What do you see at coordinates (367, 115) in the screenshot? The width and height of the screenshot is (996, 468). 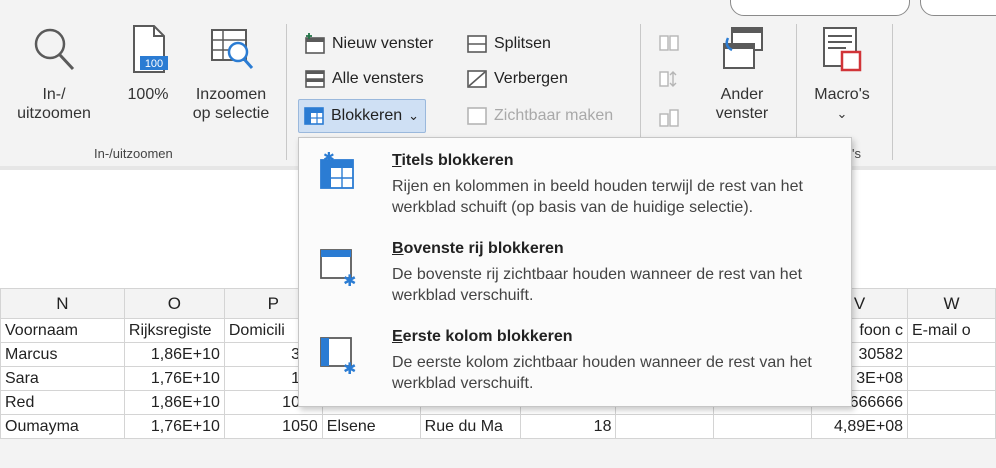 I see `freeze-panes-label: Blokkeren` at bounding box center [367, 115].